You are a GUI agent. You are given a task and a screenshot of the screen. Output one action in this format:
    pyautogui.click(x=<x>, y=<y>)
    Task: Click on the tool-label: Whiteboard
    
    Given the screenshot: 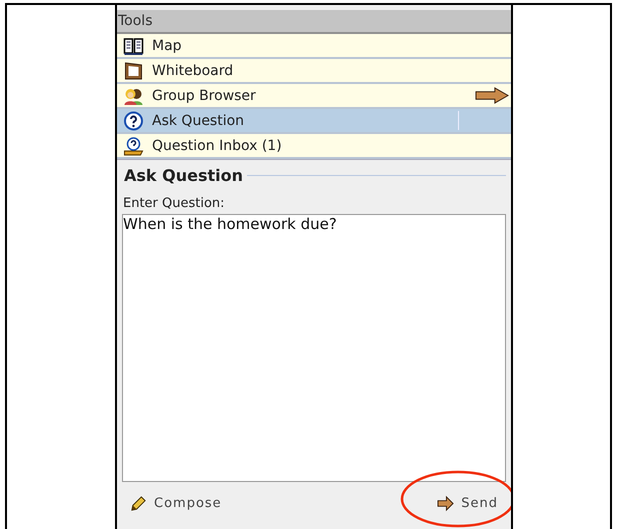 What is the action you would take?
    pyautogui.click(x=193, y=70)
    